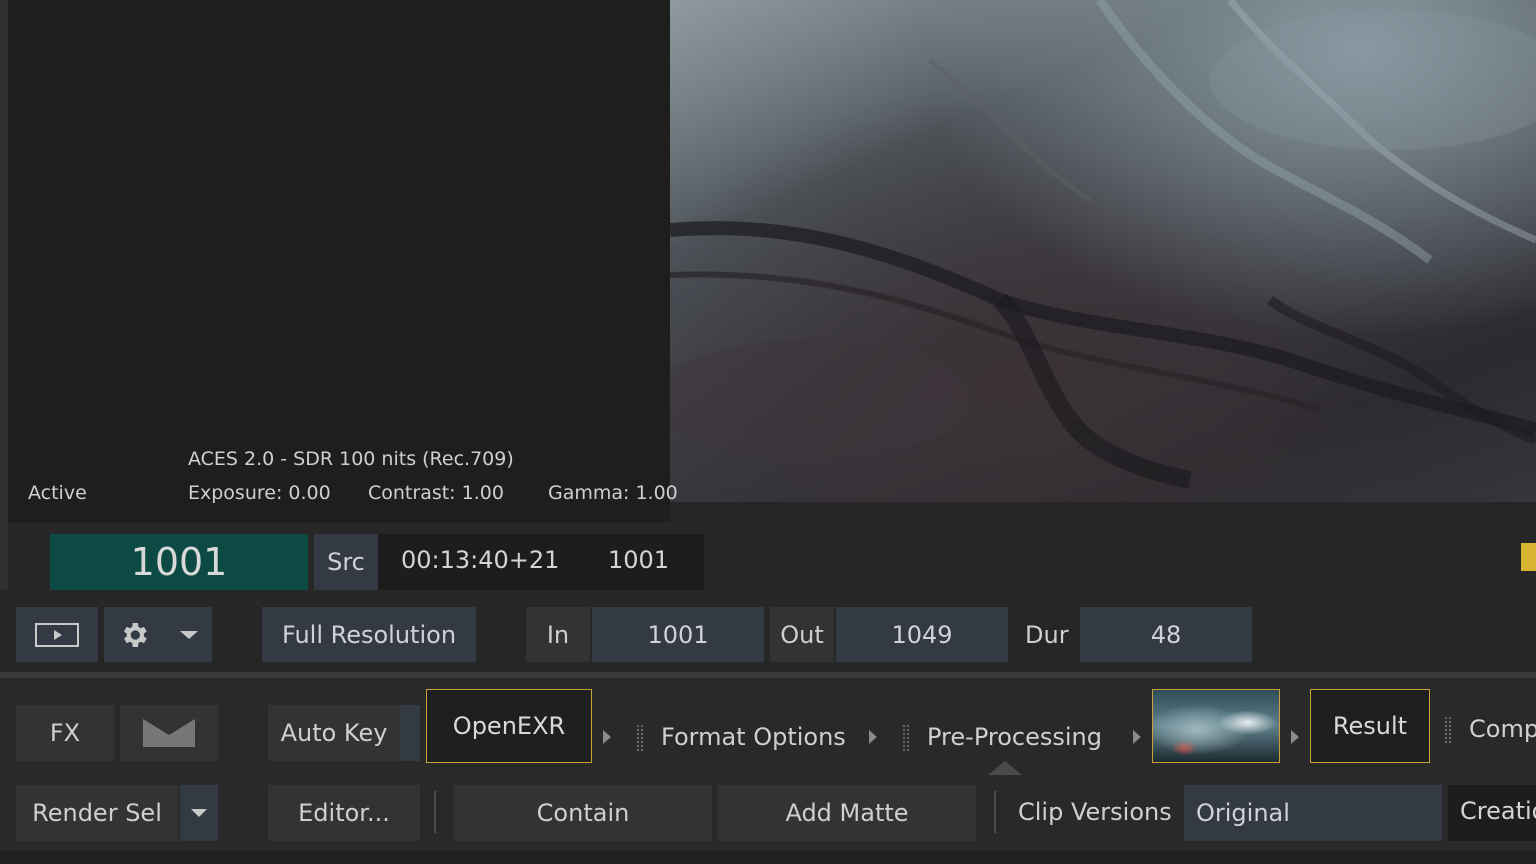 The height and width of the screenshot is (864, 1536). What do you see at coordinates (558, 634) in the screenshot?
I see `in-label: In` at bounding box center [558, 634].